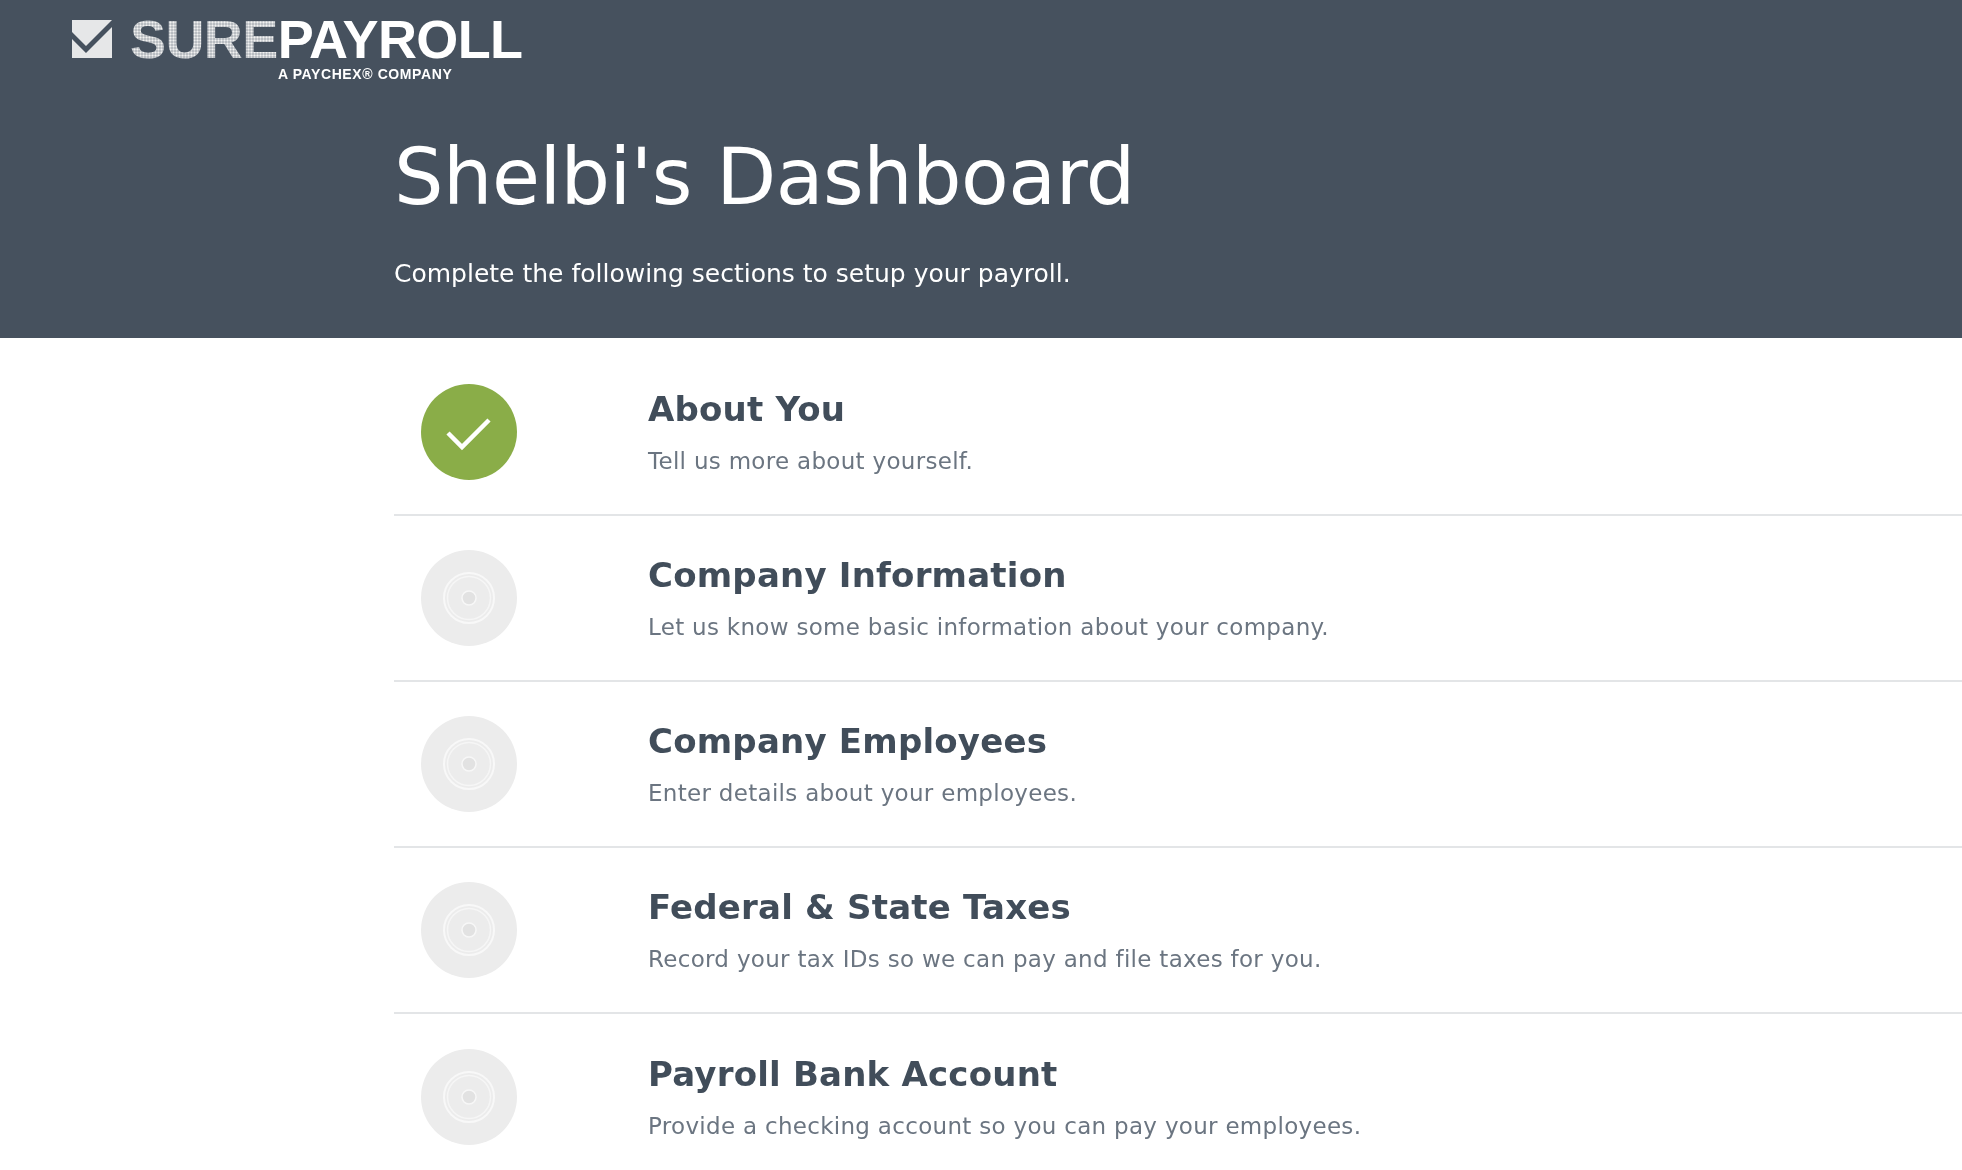 The image size is (1962, 1170). What do you see at coordinates (848, 741) in the screenshot?
I see `section-title: Company Employees` at bounding box center [848, 741].